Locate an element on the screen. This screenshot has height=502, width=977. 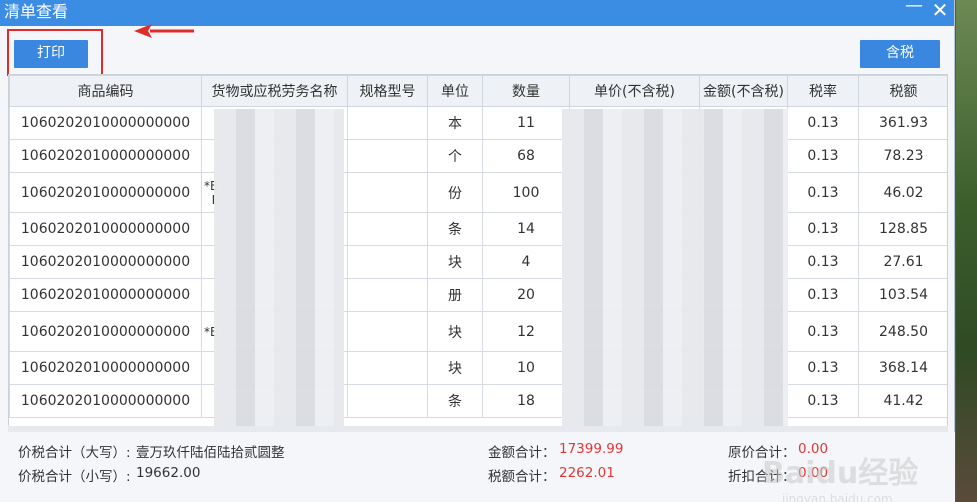
table-row: 1060202010000000000 条 14 0.13 128.85 is located at coordinates (478, 229).